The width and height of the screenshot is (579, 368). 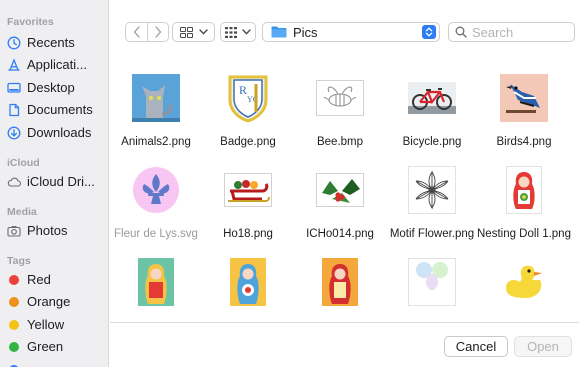 I want to click on file-item-bicycle: Bicycle.png, so click(x=432, y=103).